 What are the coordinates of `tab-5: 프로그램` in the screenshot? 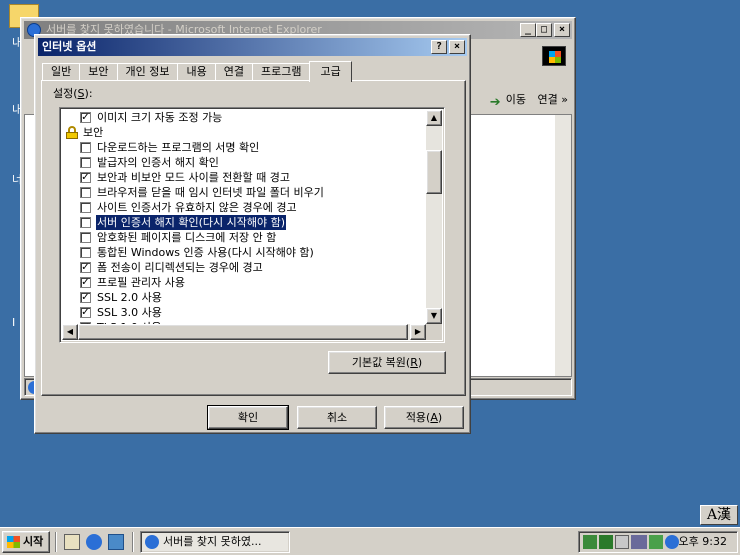 It's located at (281, 72).